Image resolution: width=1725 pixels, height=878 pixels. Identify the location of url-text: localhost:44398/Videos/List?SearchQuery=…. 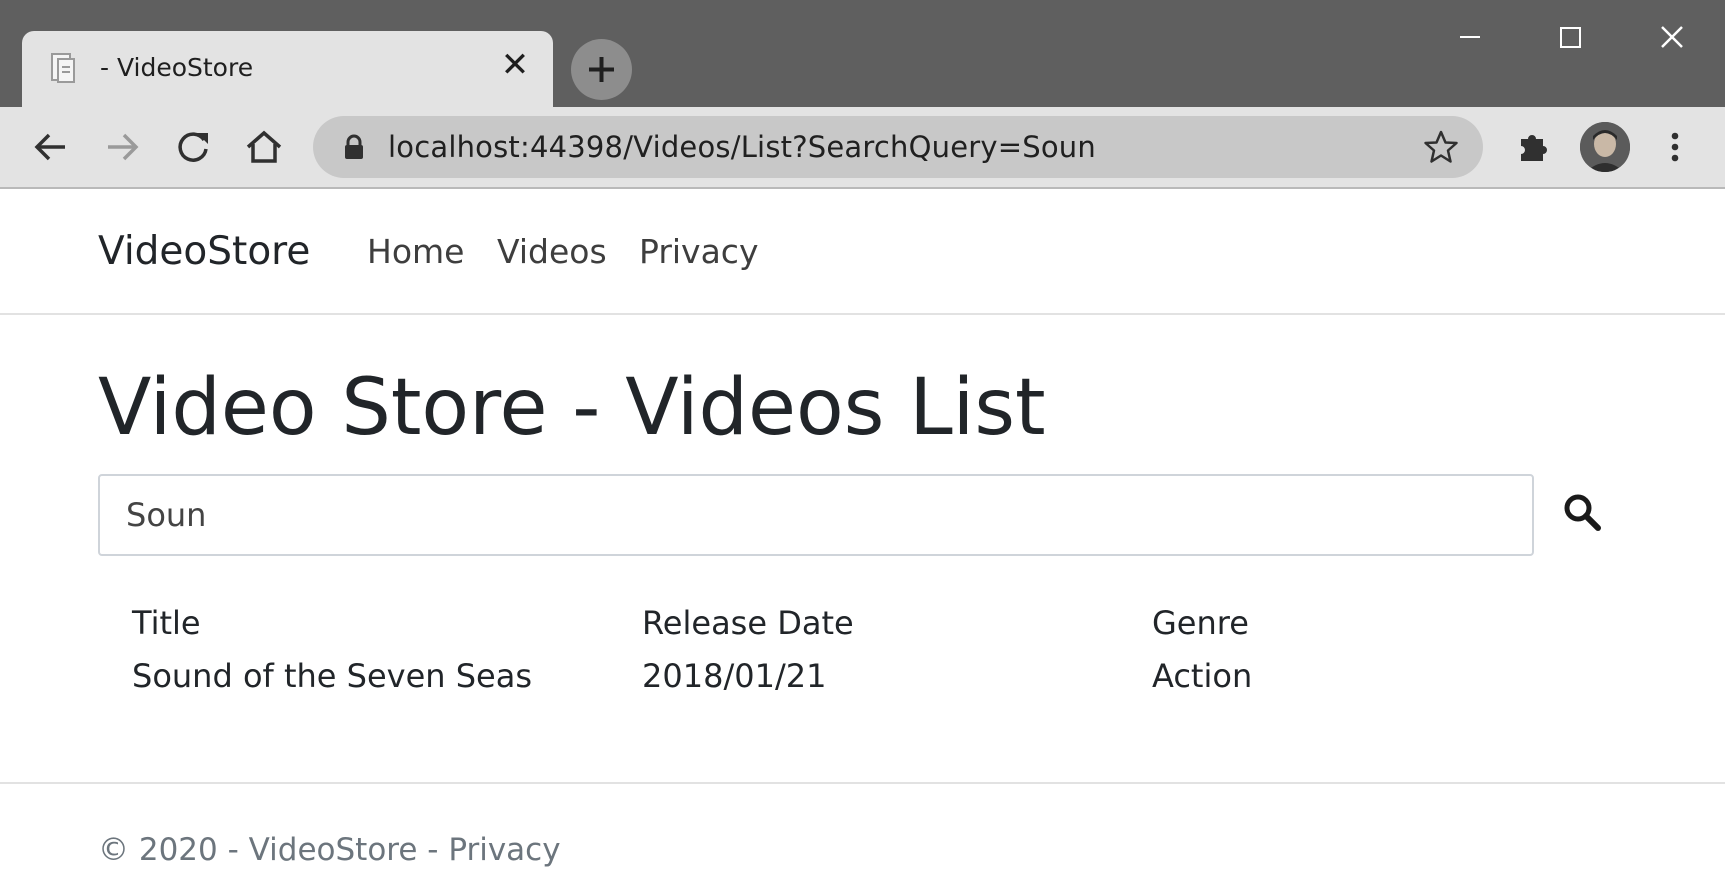
(742, 147).